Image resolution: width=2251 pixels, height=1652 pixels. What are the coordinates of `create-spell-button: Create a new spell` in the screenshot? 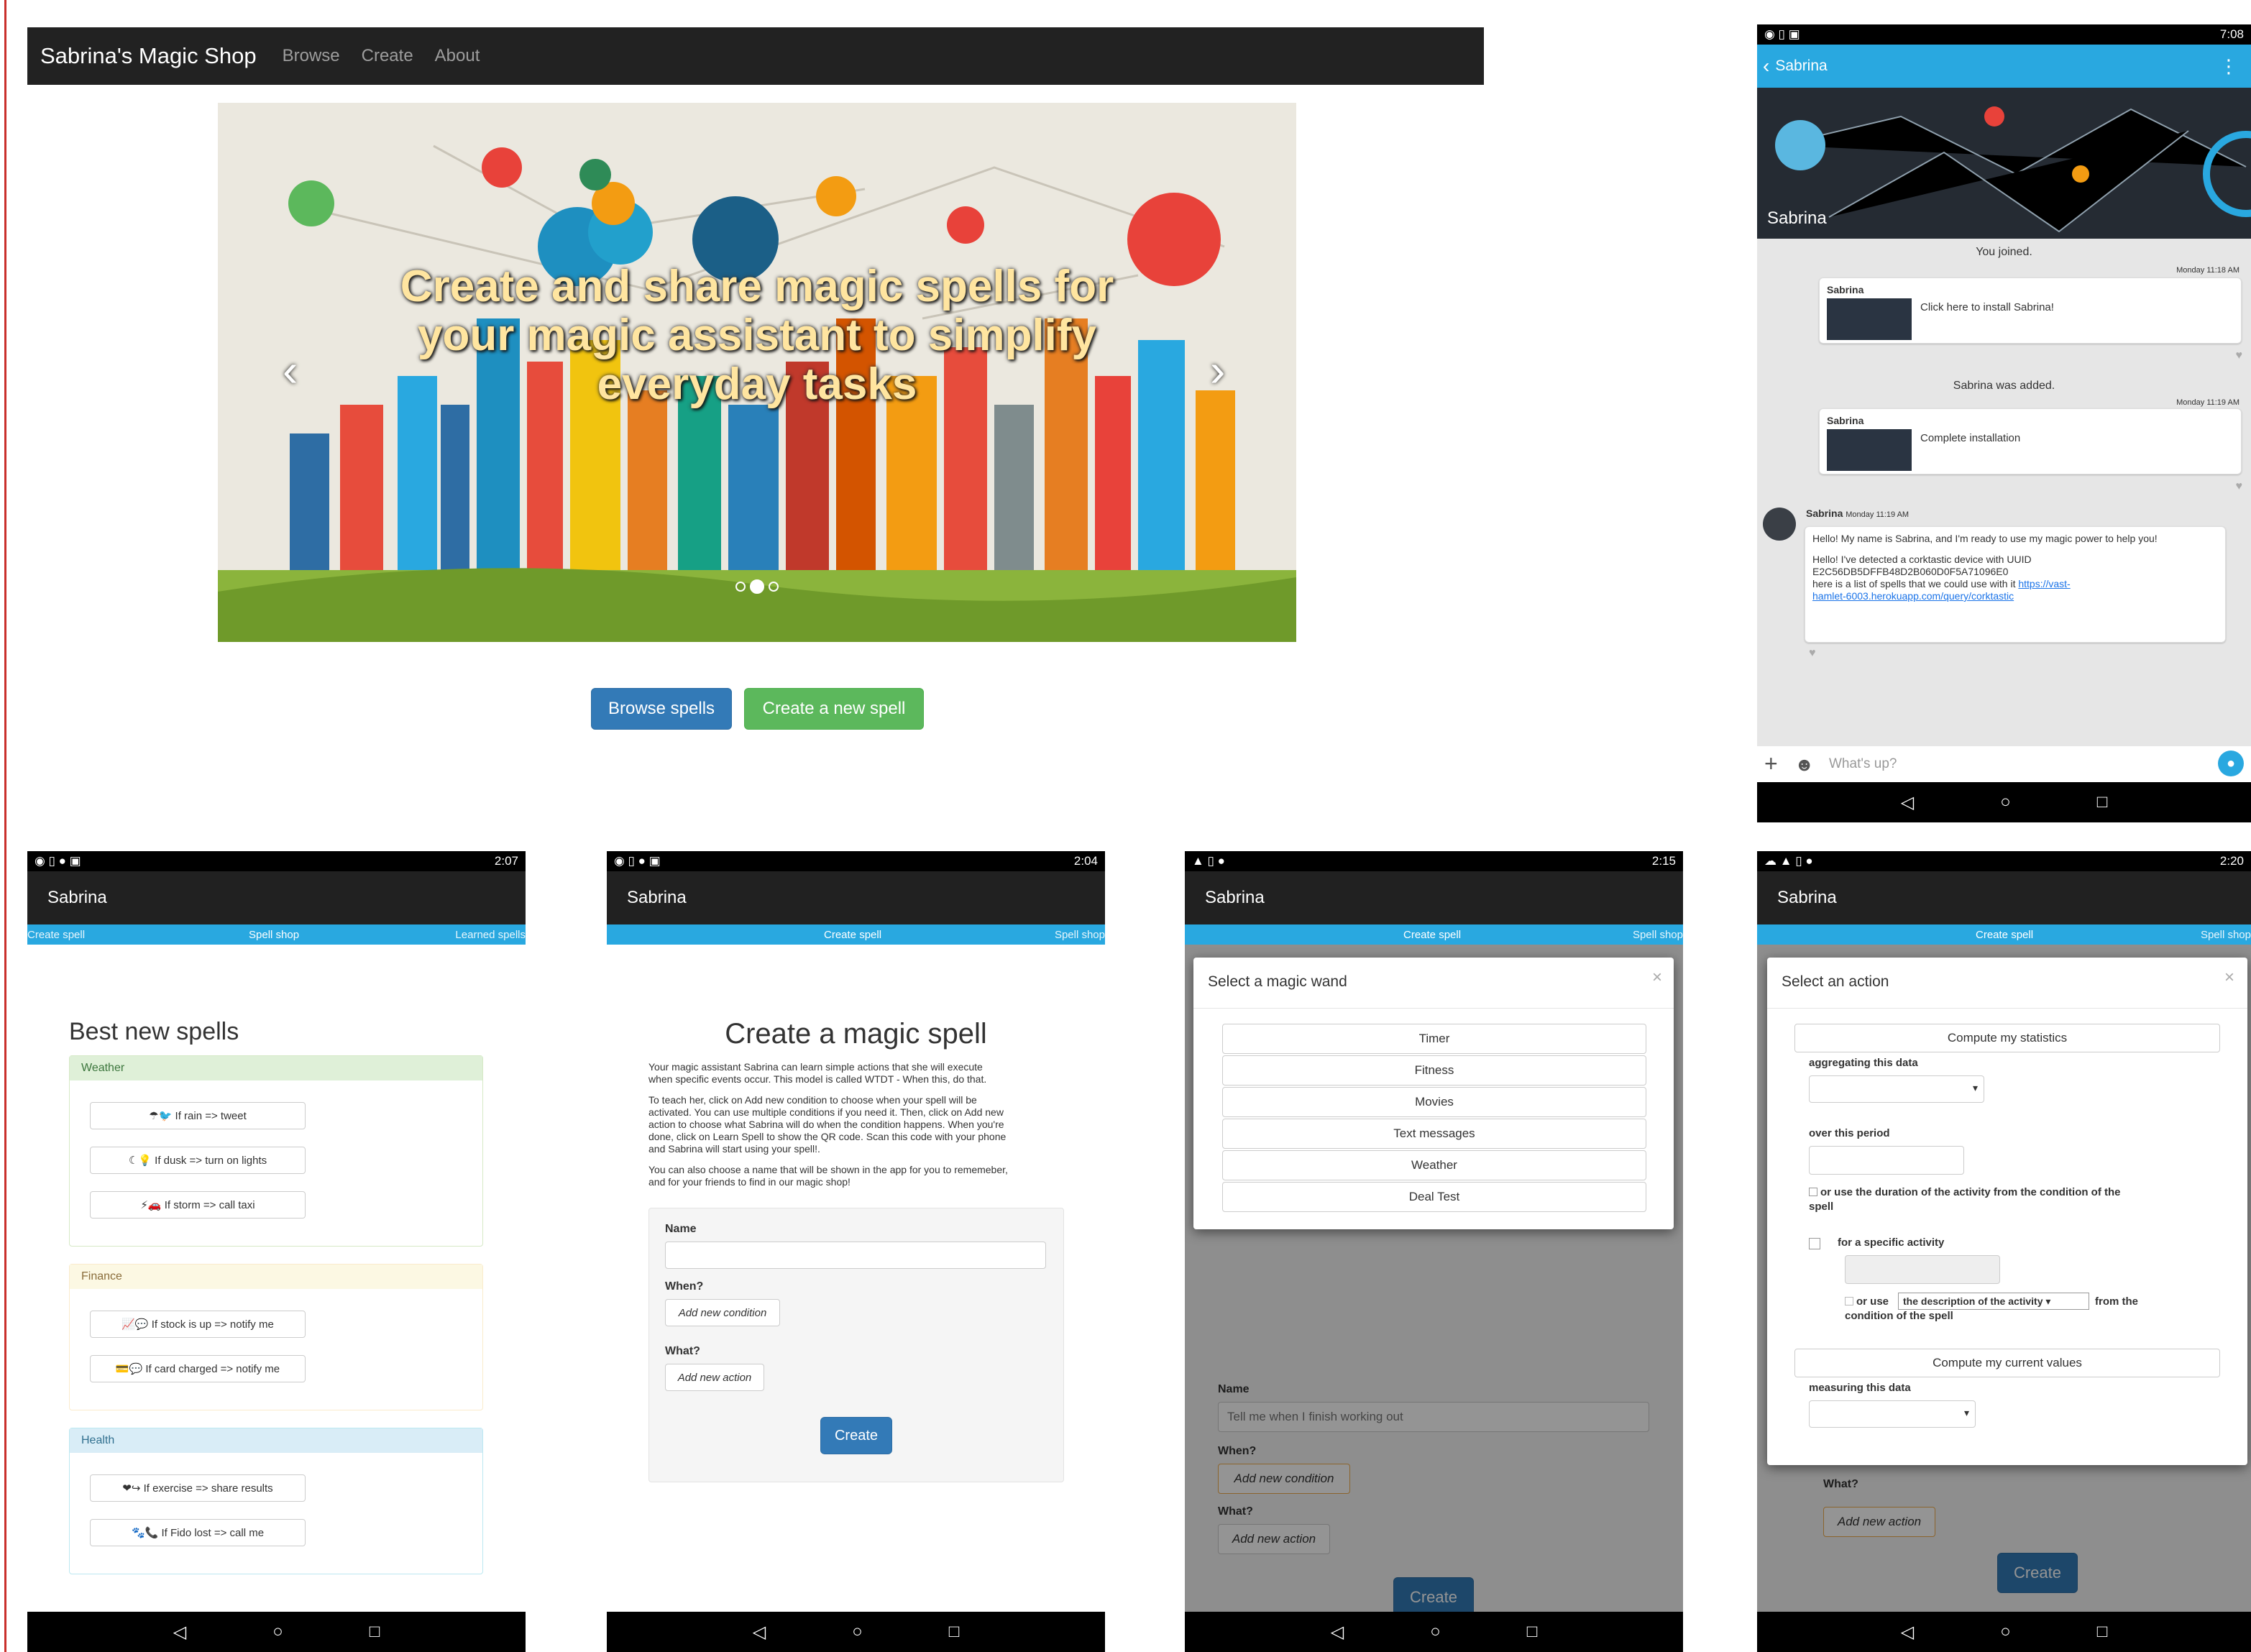 It's located at (834, 709).